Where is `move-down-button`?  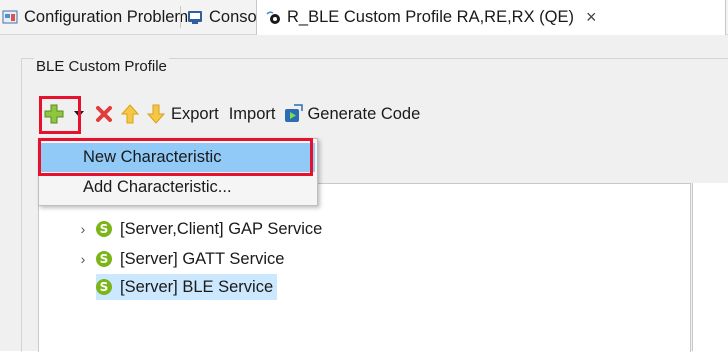 move-down-button is located at coordinates (156, 114).